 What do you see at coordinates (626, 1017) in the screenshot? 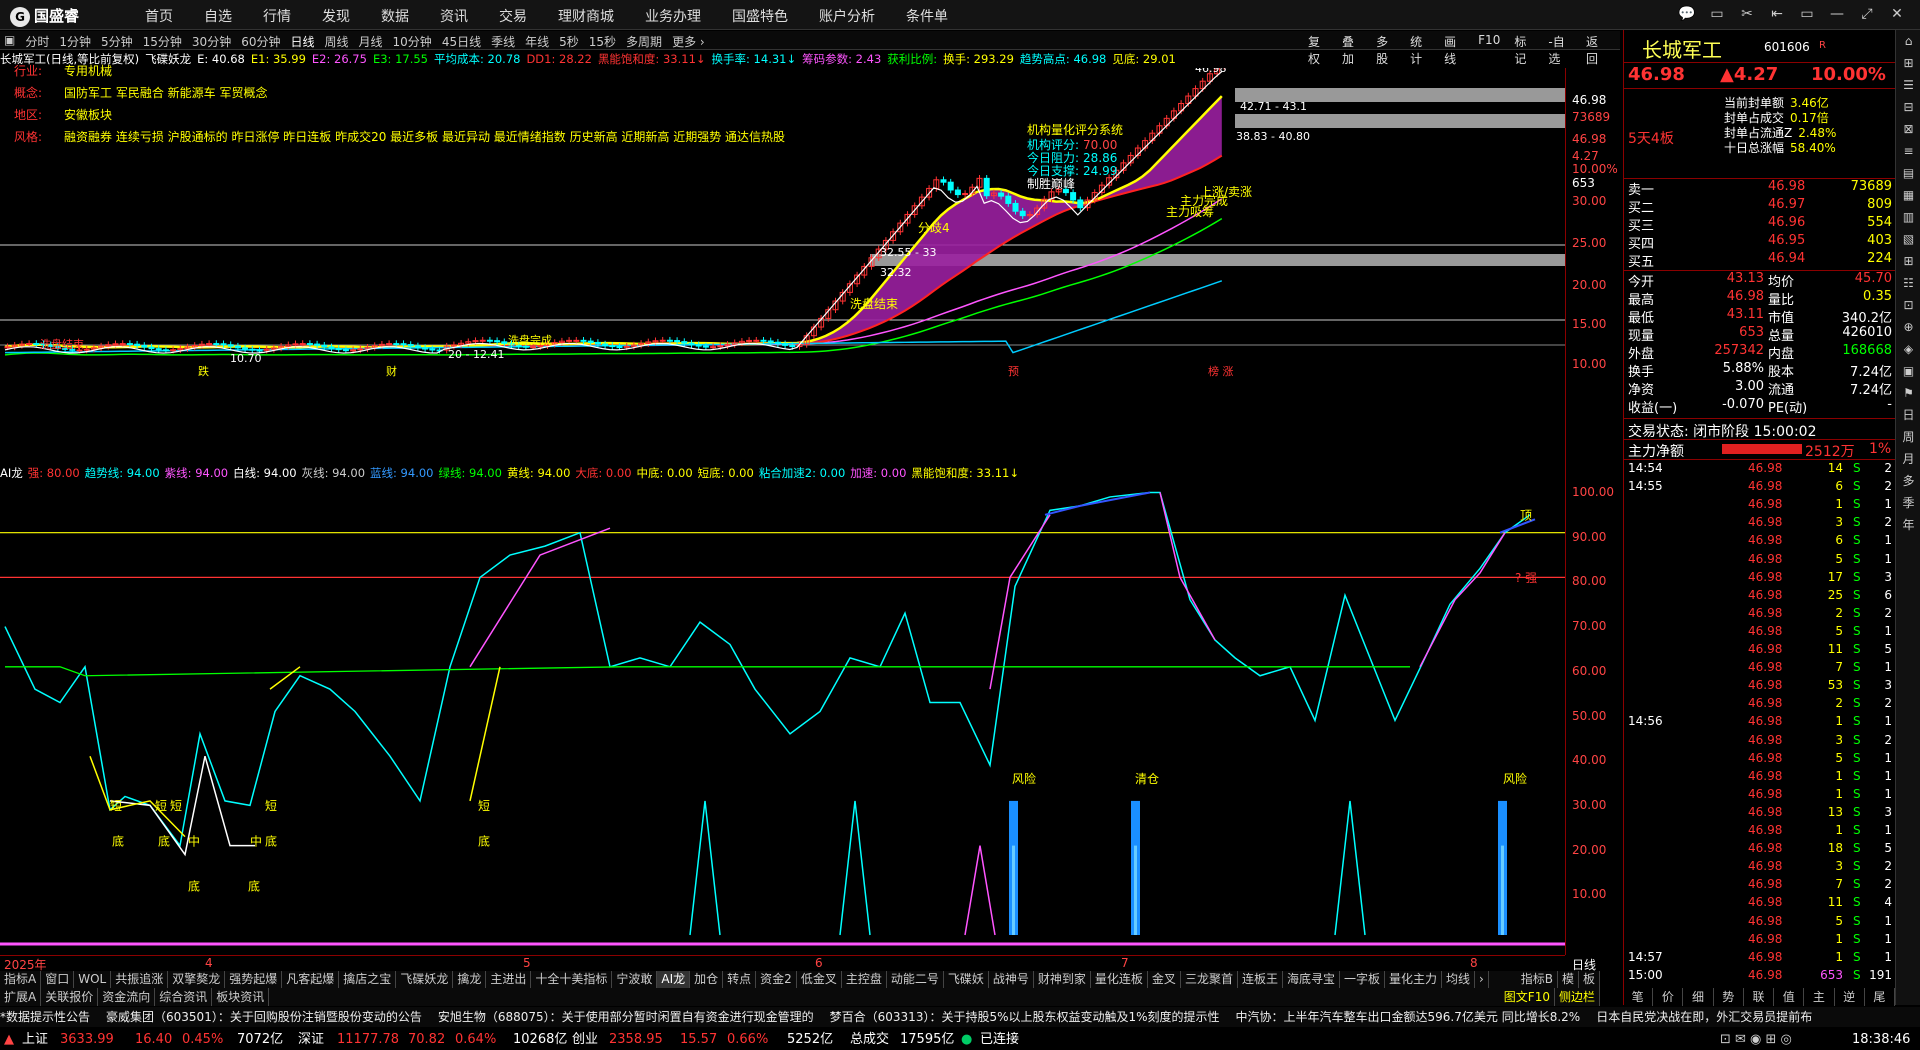
I see `news-item-2: 安旭生物（688075）：关于使用部分暂时闲置自有资金进行现金管理的` at bounding box center [626, 1017].